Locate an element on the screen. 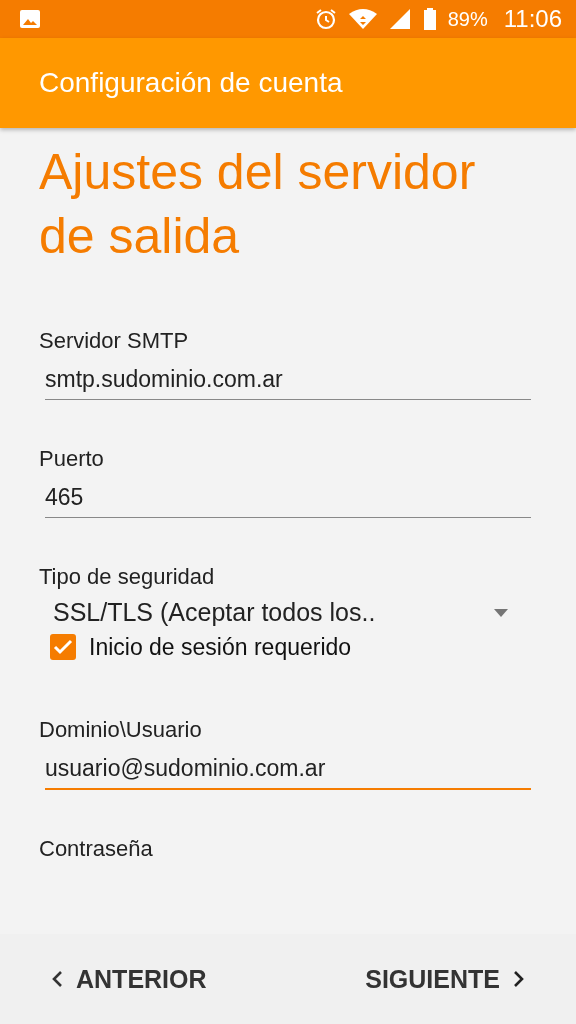 This screenshot has height=1024, width=576. page-heading: Ajustes del servidor de salida is located at coordinates (258, 204).